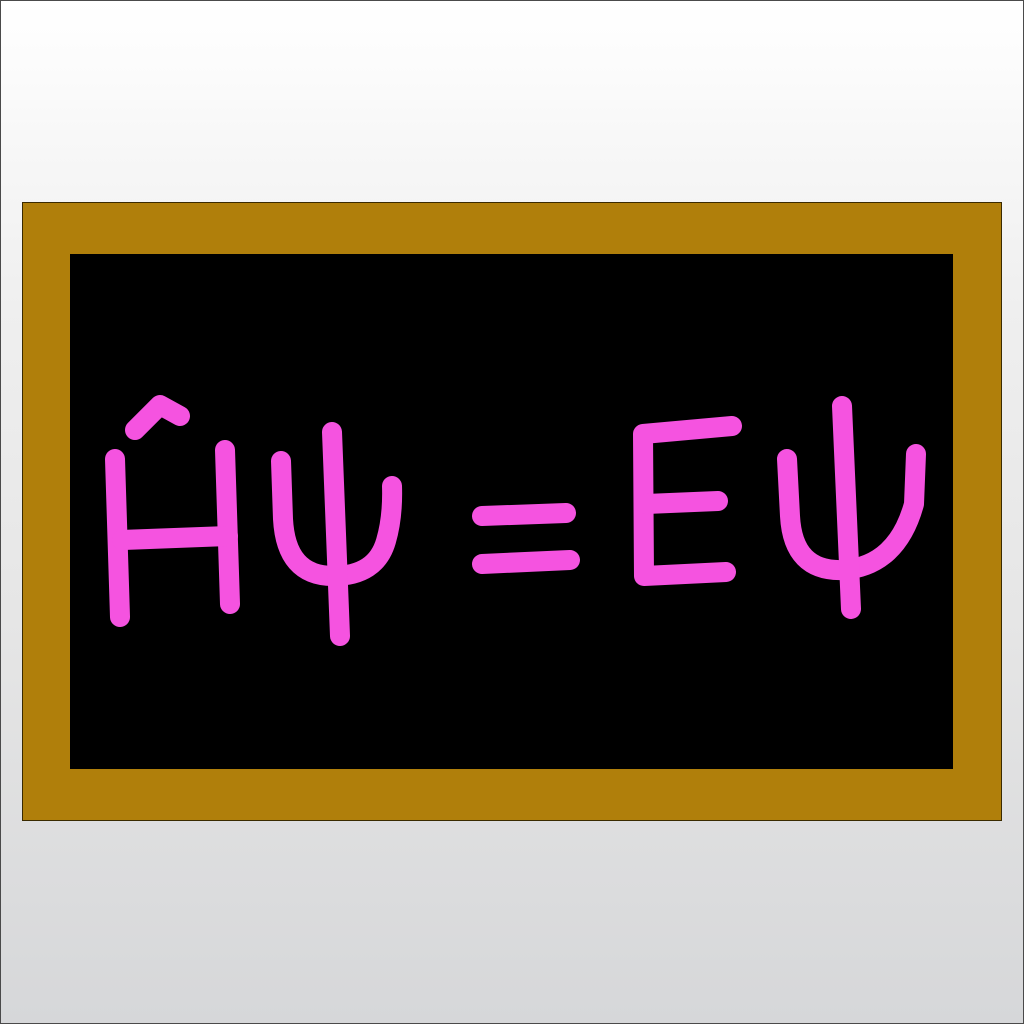 The height and width of the screenshot is (1024, 1024). What do you see at coordinates (526, 538) in the screenshot?
I see `equals-sign` at bounding box center [526, 538].